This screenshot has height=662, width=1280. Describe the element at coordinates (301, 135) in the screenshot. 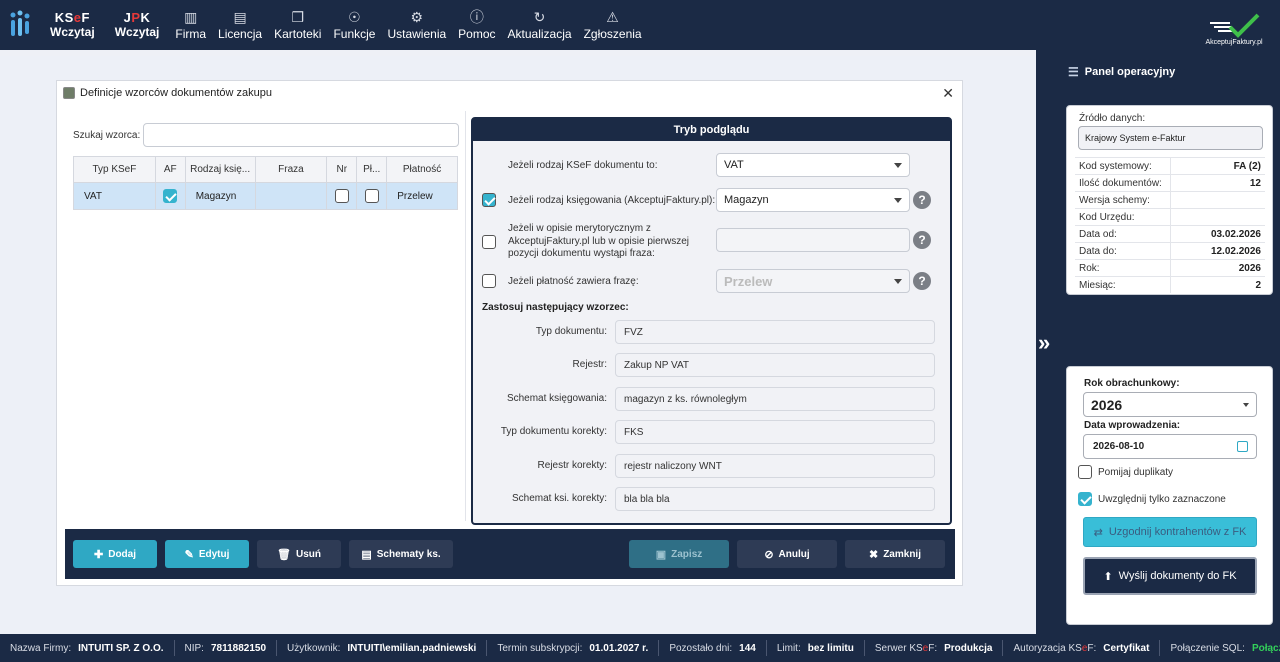

I see `search-input` at that location.